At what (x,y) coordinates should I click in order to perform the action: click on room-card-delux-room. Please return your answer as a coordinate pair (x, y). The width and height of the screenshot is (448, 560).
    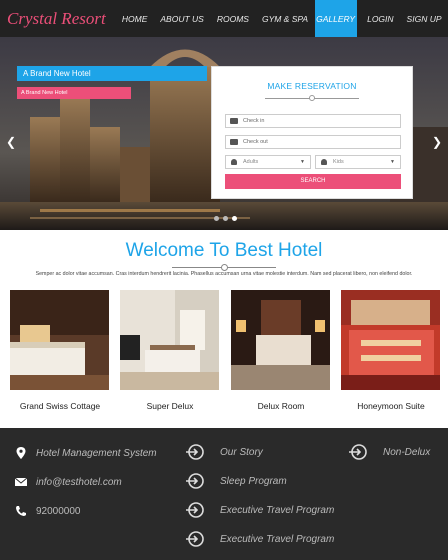
    Looking at the image, I should click on (280, 340).